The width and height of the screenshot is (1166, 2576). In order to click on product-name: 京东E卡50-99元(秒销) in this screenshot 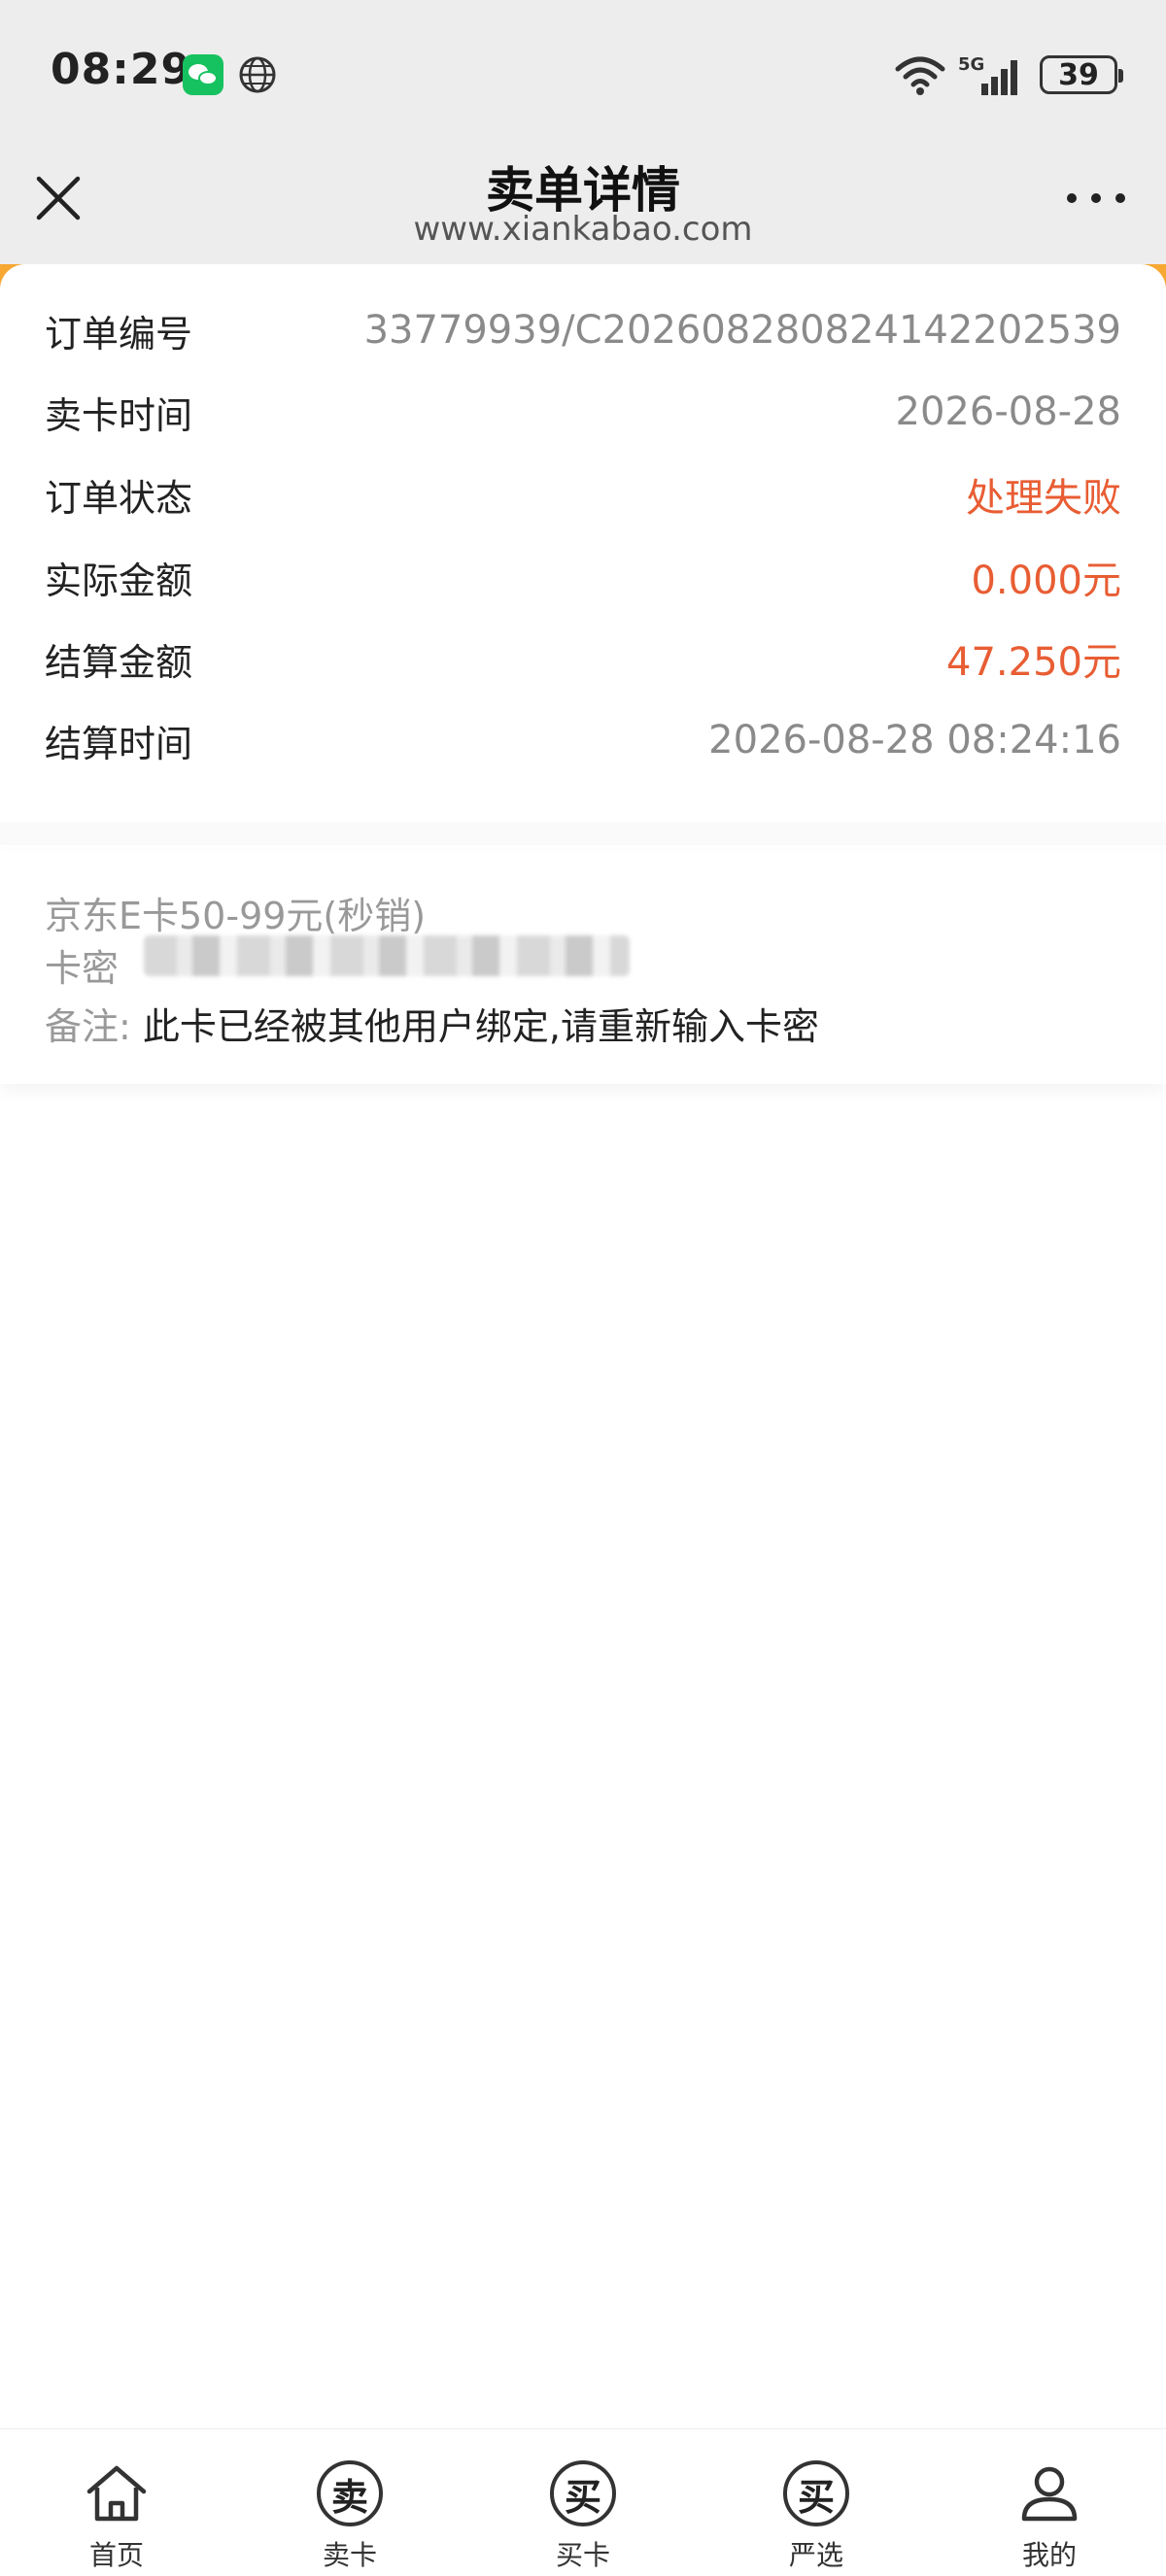, I will do `click(236, 916)`.